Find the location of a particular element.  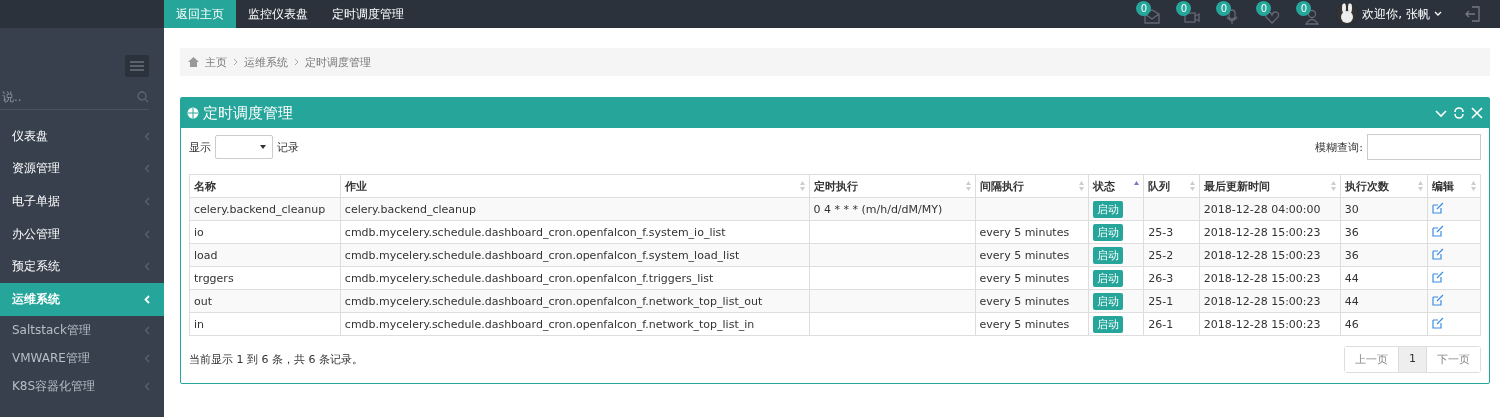

column-header: 名称 is located at coordinates (265, 186).